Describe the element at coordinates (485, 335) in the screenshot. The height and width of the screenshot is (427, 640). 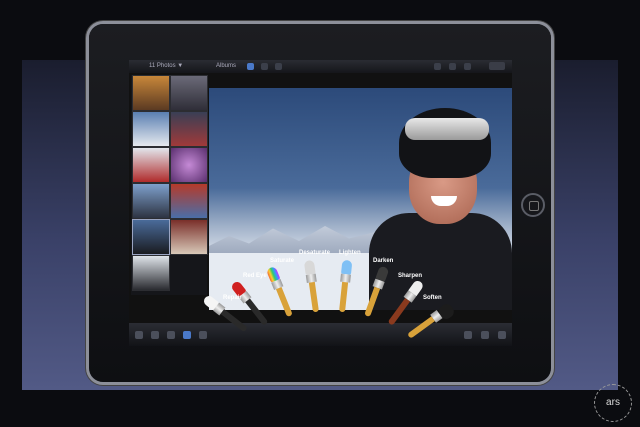
I see `eraser-icon` at that location.